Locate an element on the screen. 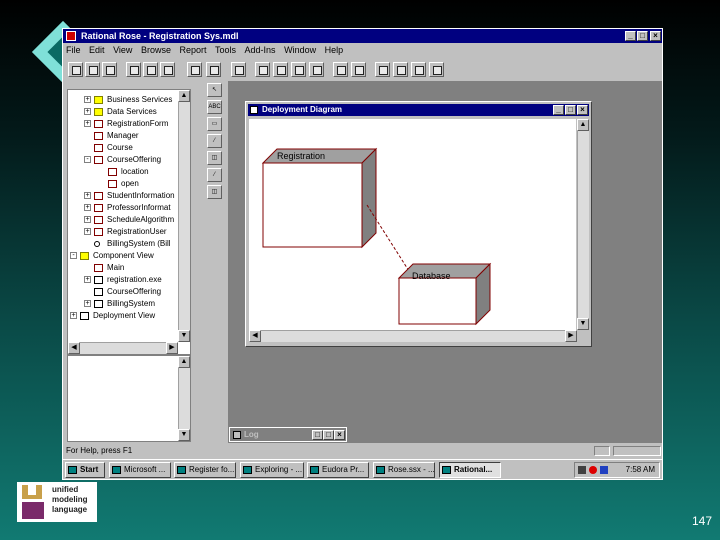 Image resolution: width=720 pixels, height=540 pixels. cut-icon is located at coordinates (133, 69).